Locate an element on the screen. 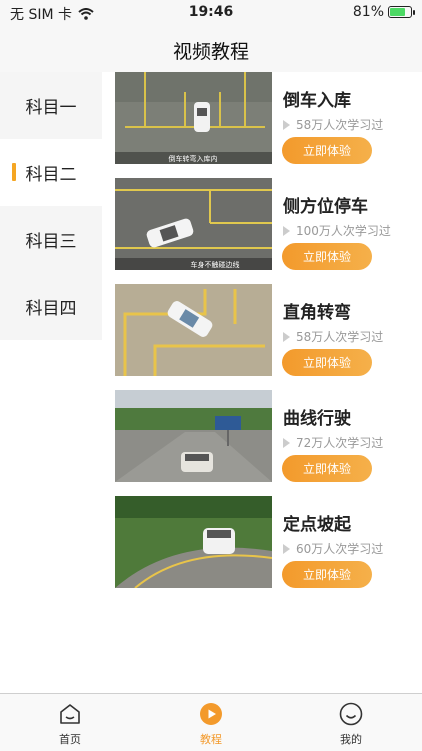 The image size is (422, 751). play-circle-icon is located at coordinates (211, 714).